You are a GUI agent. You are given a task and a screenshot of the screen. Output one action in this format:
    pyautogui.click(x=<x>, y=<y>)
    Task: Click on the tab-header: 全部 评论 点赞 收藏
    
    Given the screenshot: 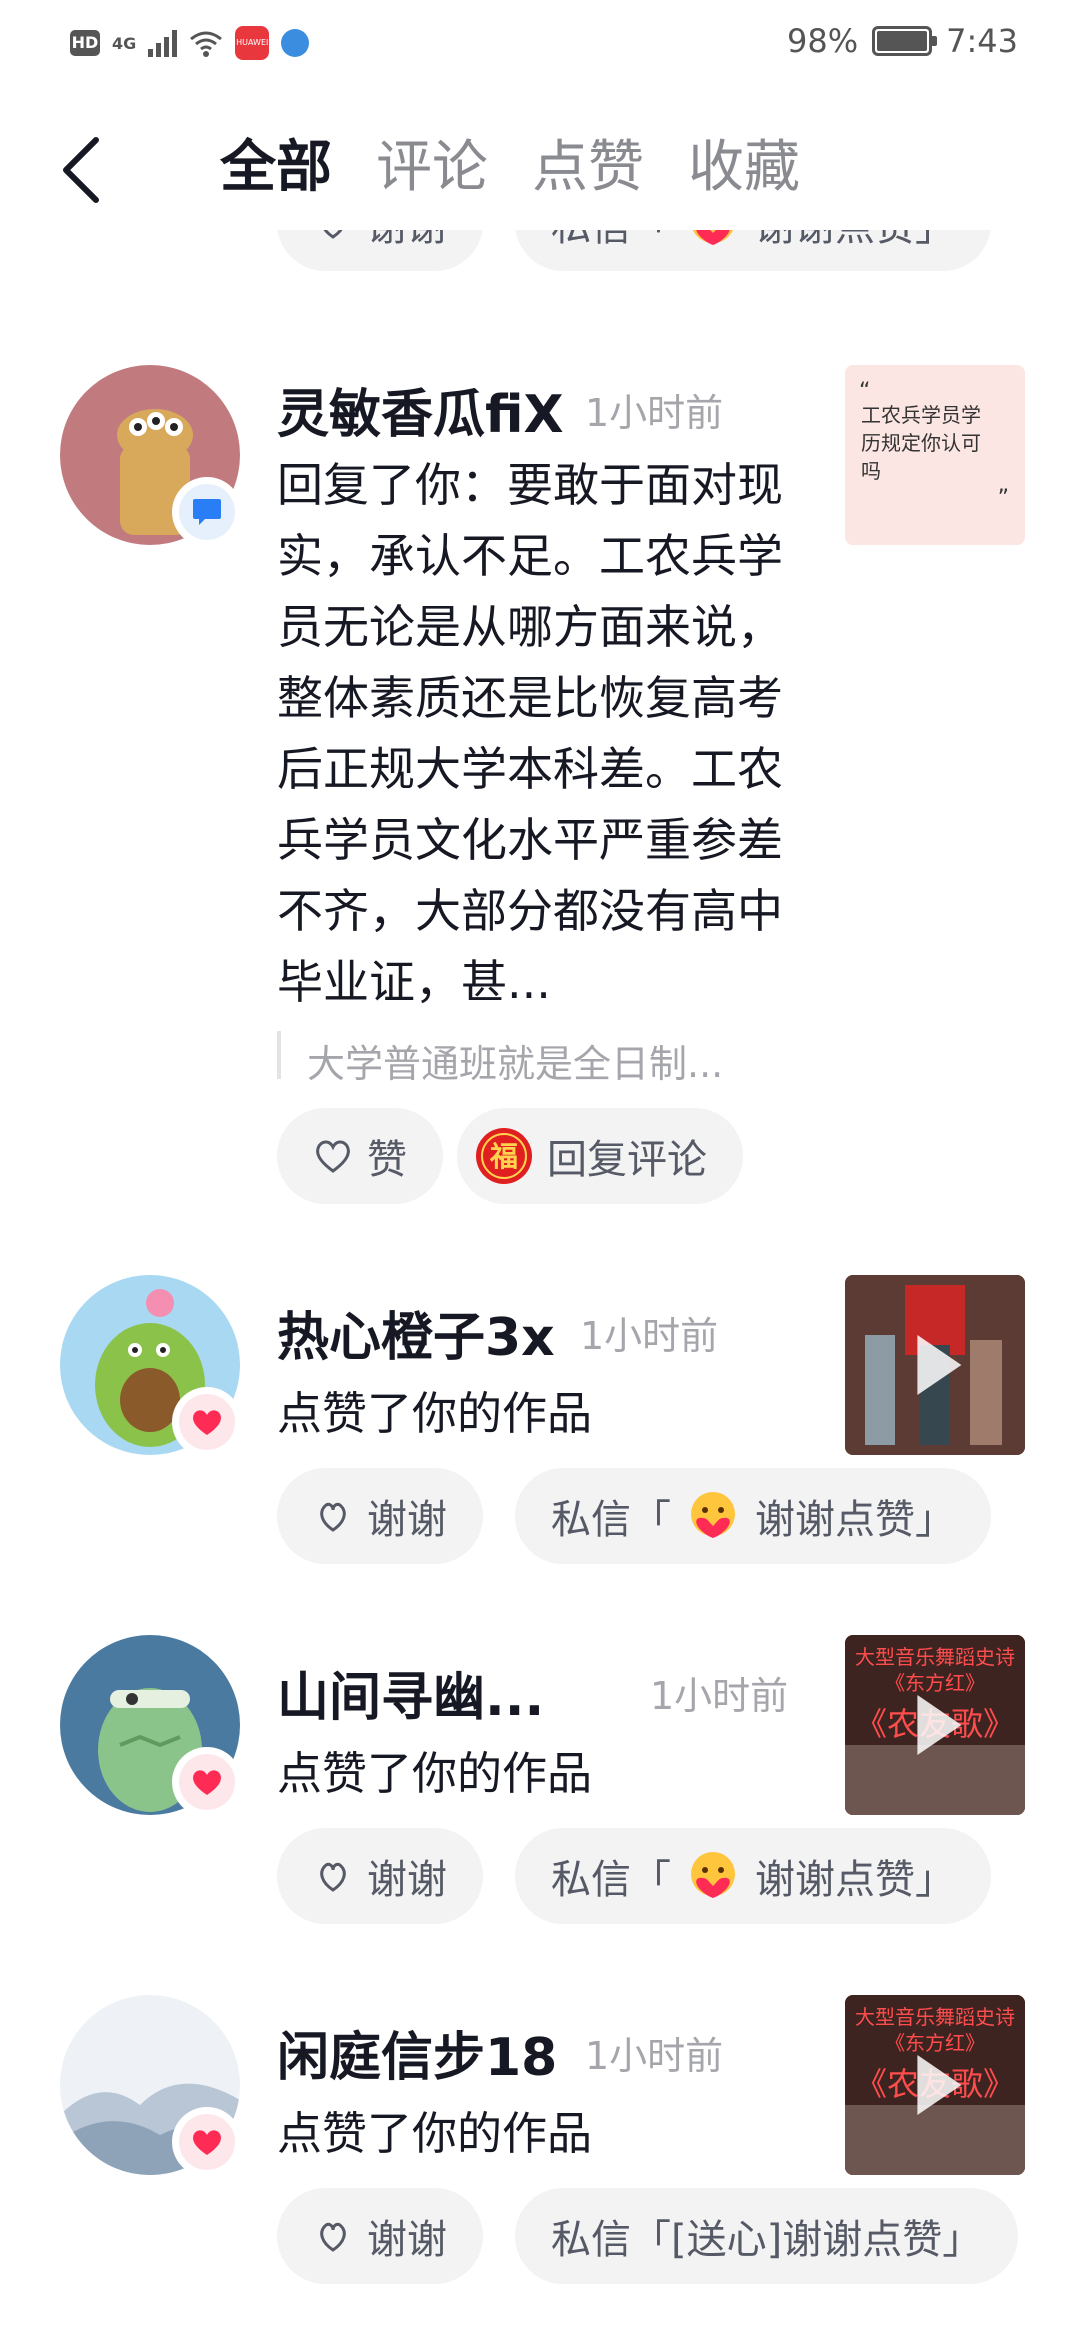 What is the action you would take?
    pyautogui.click(x=540, y=165)
    